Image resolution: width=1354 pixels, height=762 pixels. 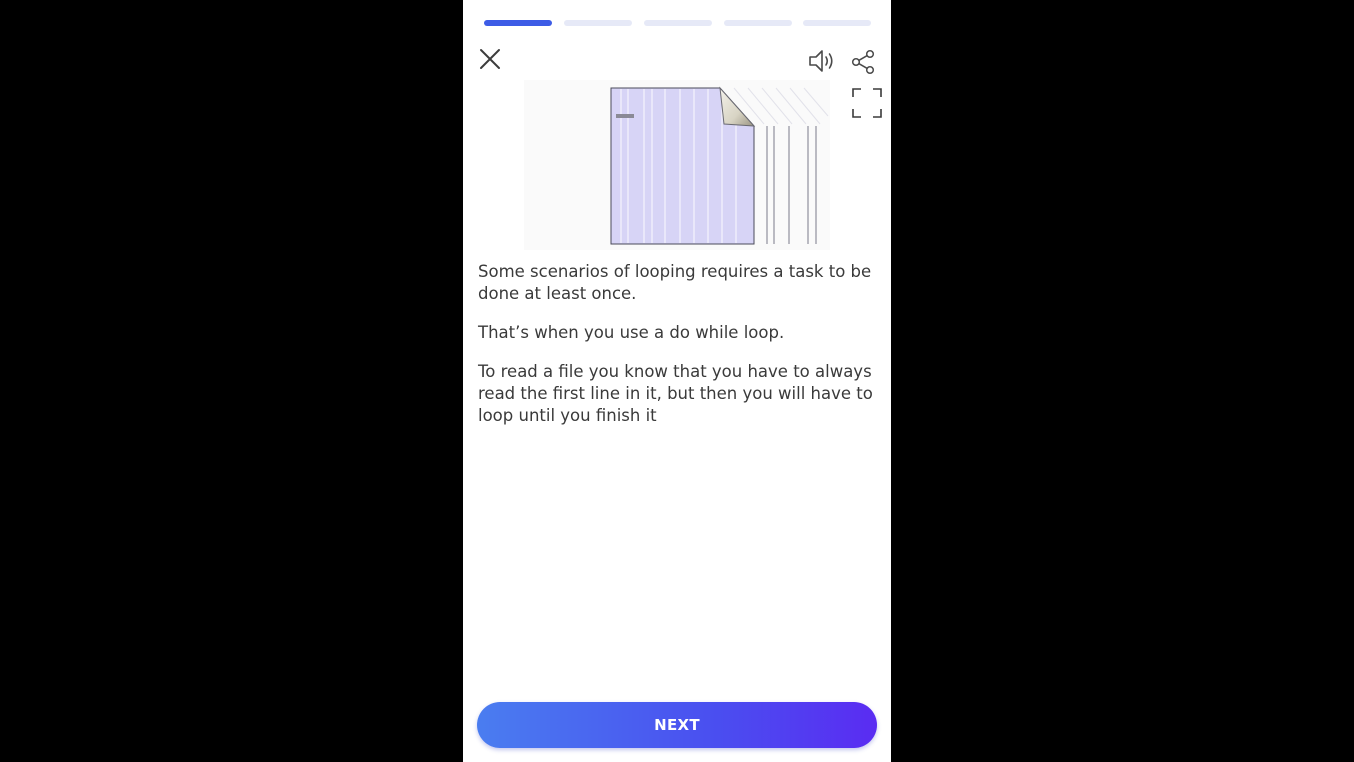 I want to click on fullscreen-icon, so click(x=867, y=103).